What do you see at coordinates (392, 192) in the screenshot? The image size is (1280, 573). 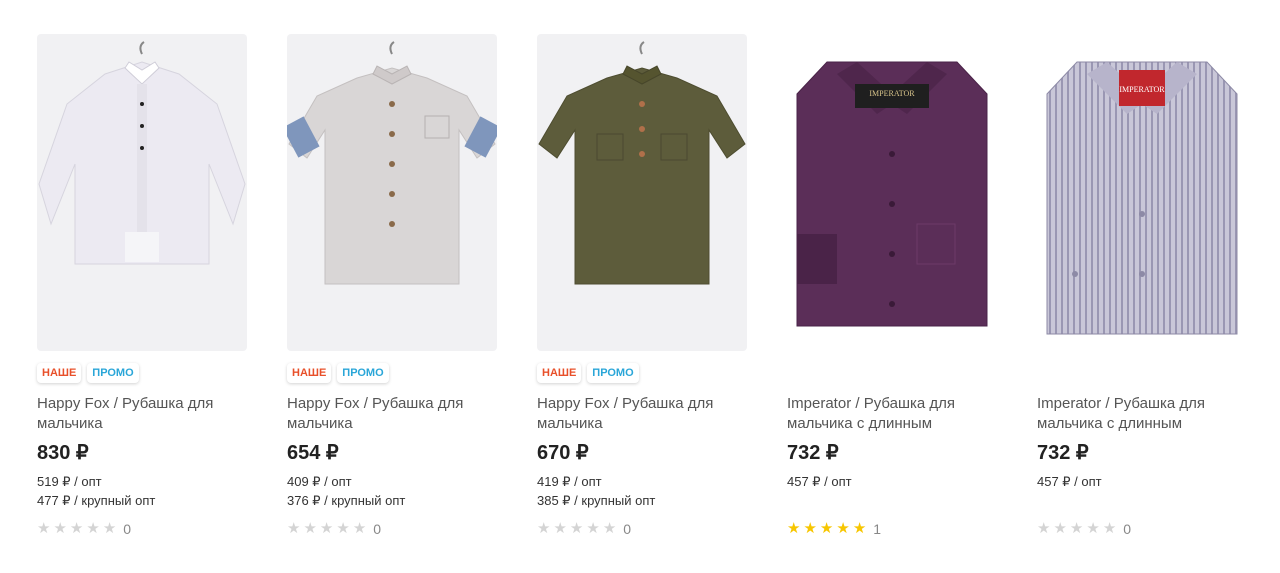 I see `product-image-beige-shirt` at bounding box center [392, 192].